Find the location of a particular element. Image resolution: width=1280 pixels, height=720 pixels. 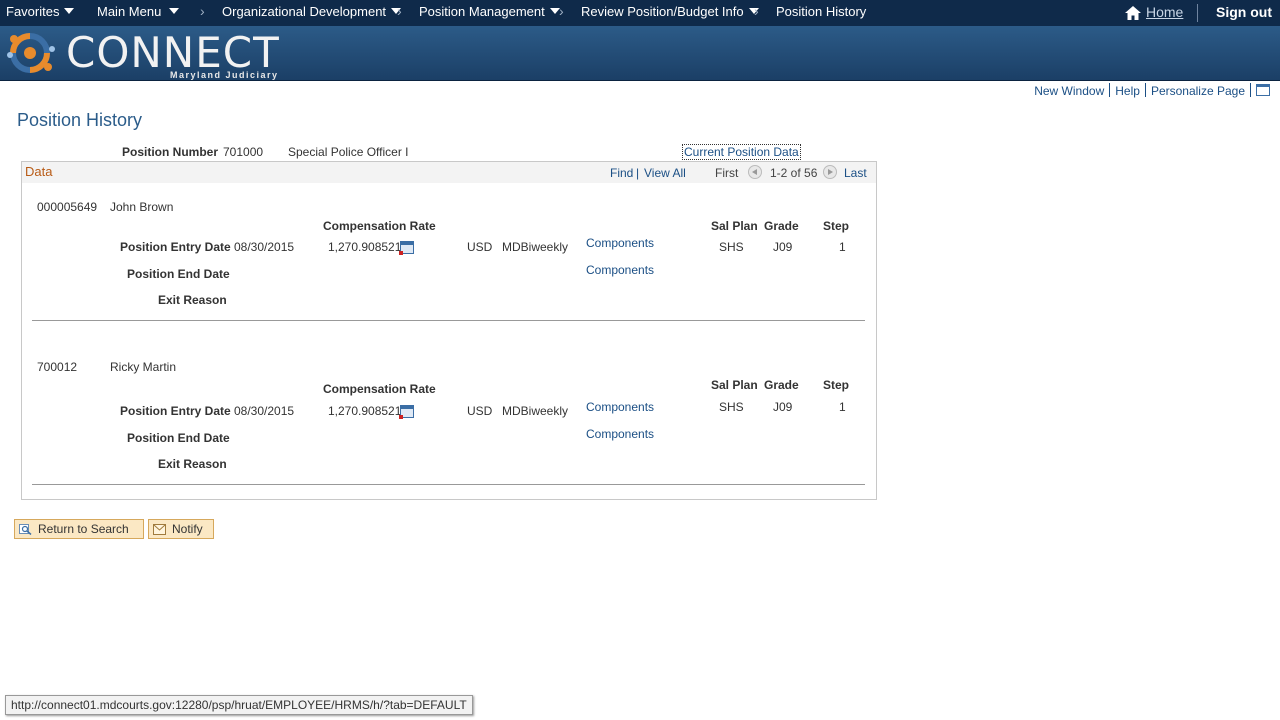

return-to-search-label: Return to Search is located at coordinates (83, 529).